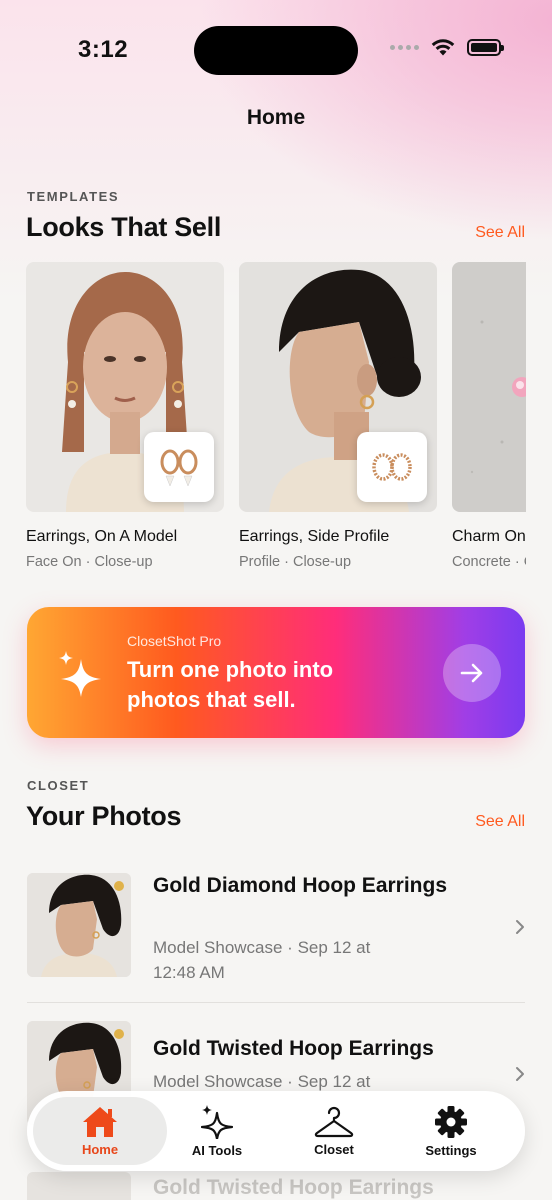  What do you see at coordinates (295, 562) in the screenshot?
I see `template-subtitle: Profile · Close-up` at bounding box center [295, 562].